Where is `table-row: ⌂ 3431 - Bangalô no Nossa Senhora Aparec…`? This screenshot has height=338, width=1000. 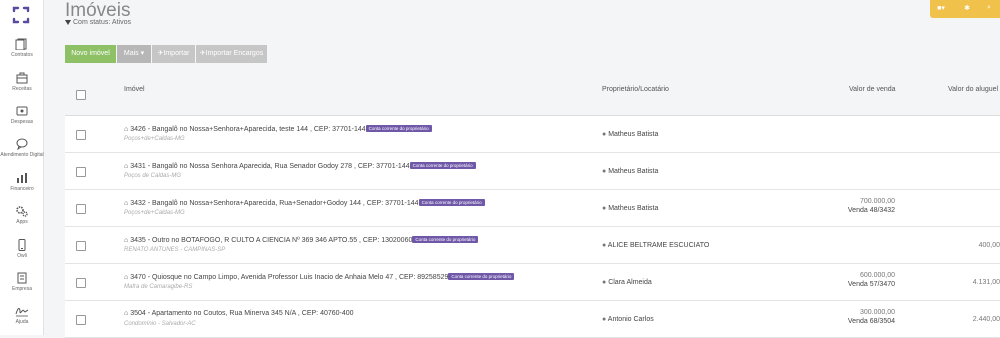
table-row: ⌂ 3431 - Bangalô no Nossa Senhora Aparec… is located at coordinates (532, 171).